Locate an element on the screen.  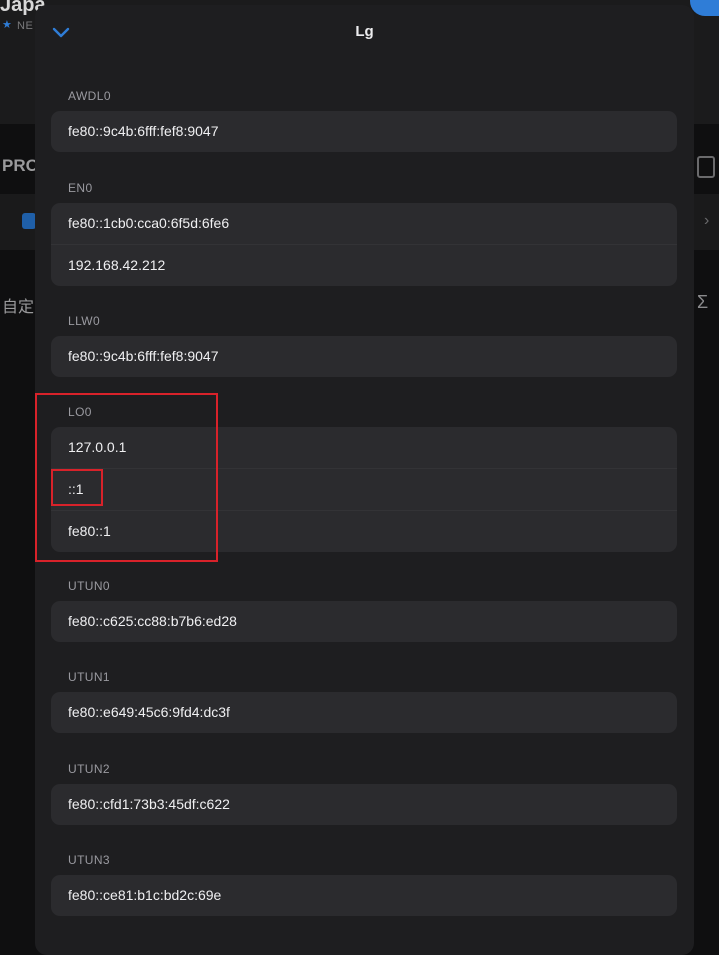
section-llw0: LLW0 fe80::9c4b:6fff:fef8:9047 is located at coordinates (364, 344).